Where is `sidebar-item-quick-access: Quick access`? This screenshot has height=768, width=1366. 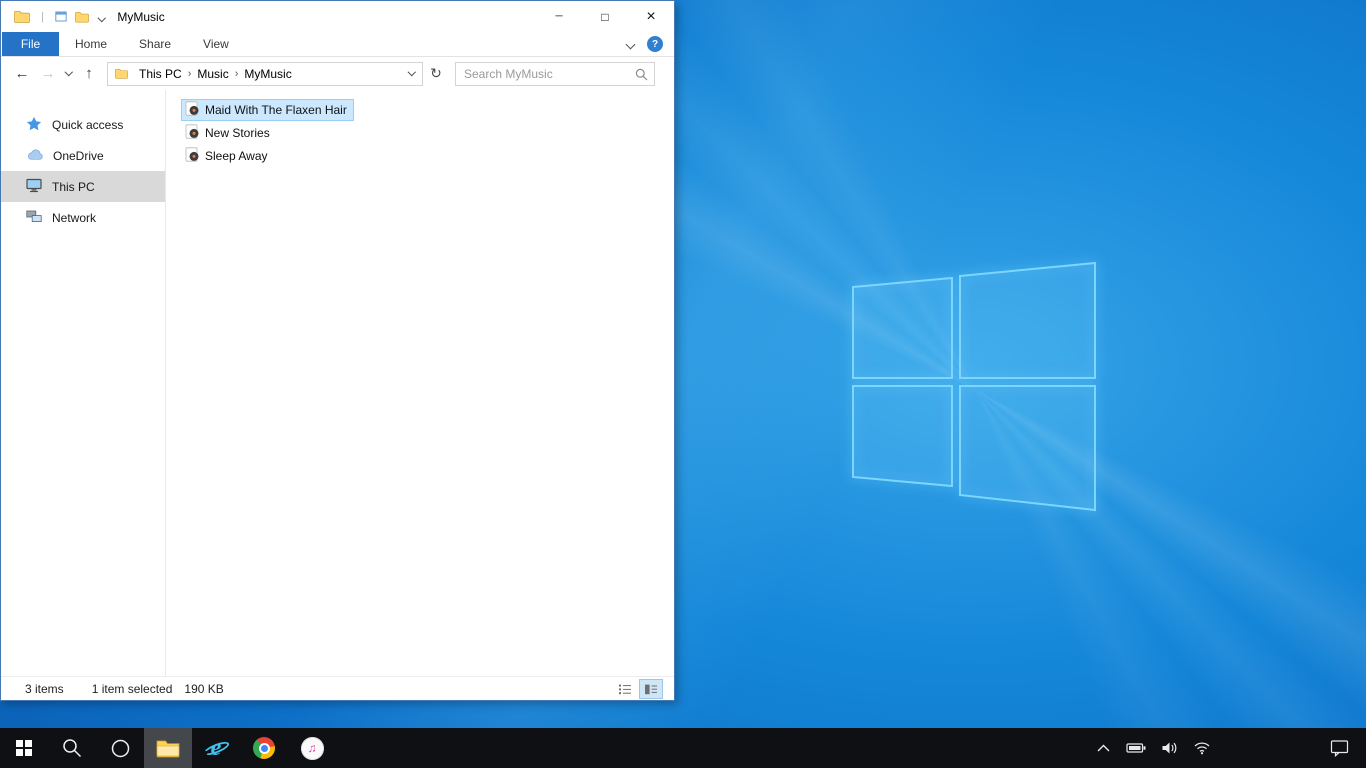
sidebar-item-quick-access: Quick access is located at coordinates (83, 124).